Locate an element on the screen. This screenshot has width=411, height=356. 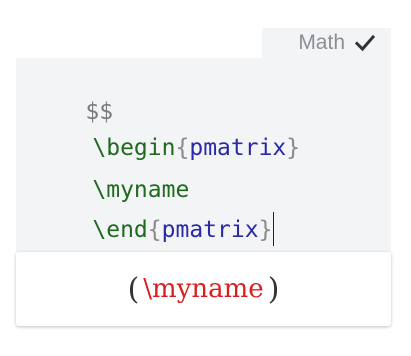
code-line: \myname is located at coordinates (113, 169).